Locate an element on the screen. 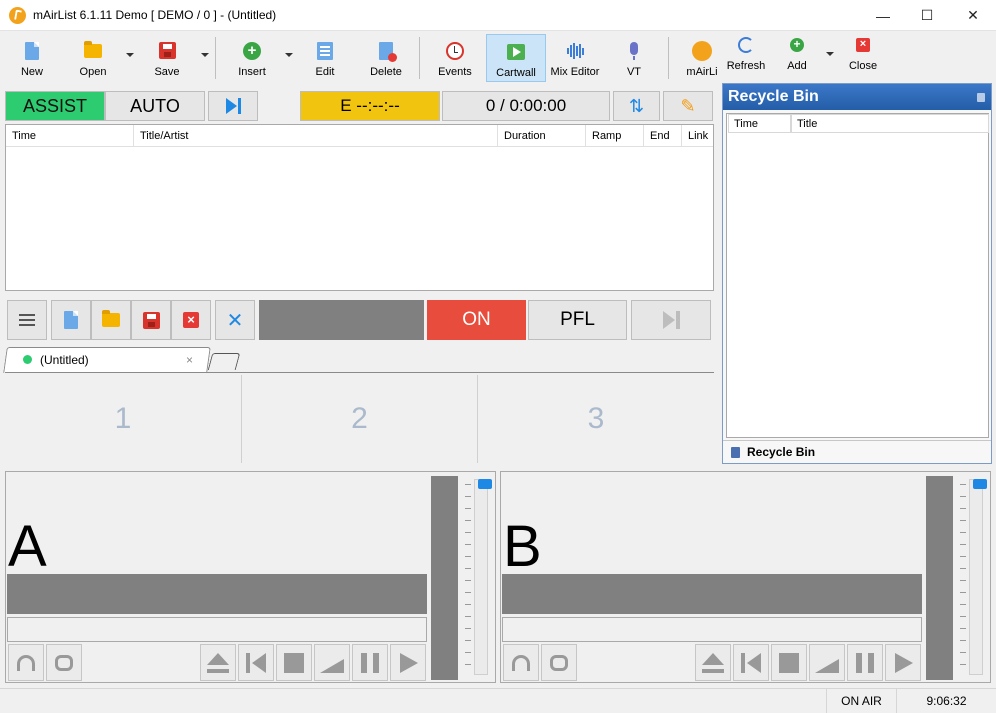 This screenshot has height=713, width=996. open-cartwall-button is located at coordinates (111, 320).